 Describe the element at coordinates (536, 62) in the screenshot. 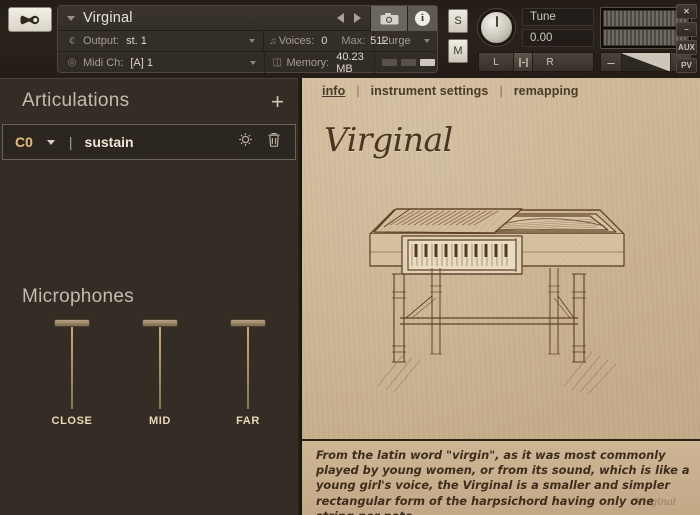

I see `pan-slider: L R` at that location.